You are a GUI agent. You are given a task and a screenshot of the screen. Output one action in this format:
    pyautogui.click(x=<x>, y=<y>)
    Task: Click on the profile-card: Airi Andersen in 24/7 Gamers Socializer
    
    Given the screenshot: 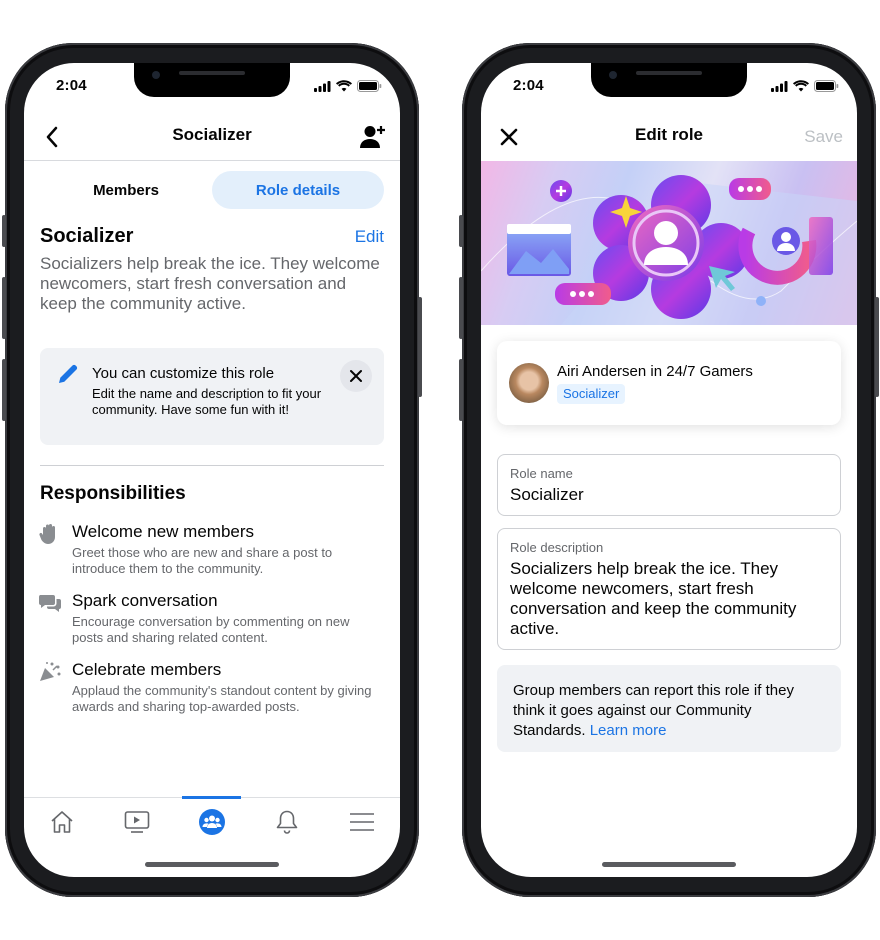 What is the action you would take?
    pyautogui.click(x=669, y=383)
    